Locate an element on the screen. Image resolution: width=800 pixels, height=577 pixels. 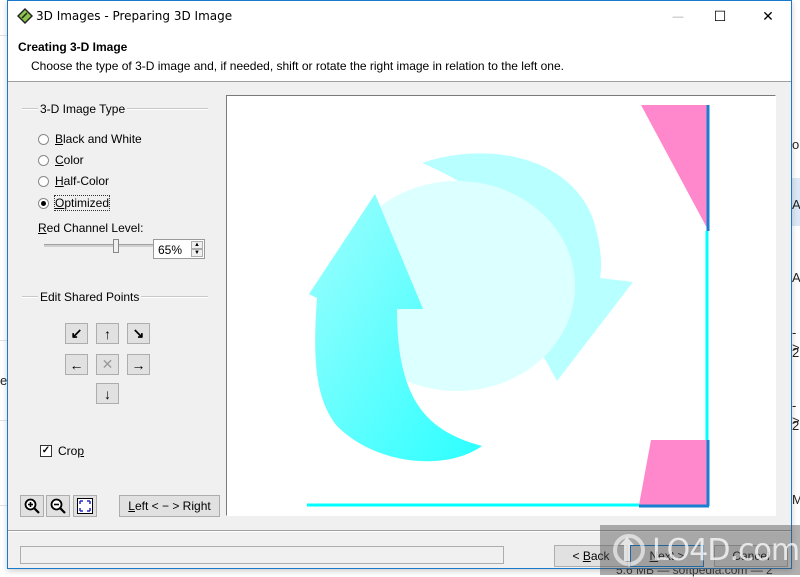
rotate-left-button: ↙ is located at coordinates (76, 333).